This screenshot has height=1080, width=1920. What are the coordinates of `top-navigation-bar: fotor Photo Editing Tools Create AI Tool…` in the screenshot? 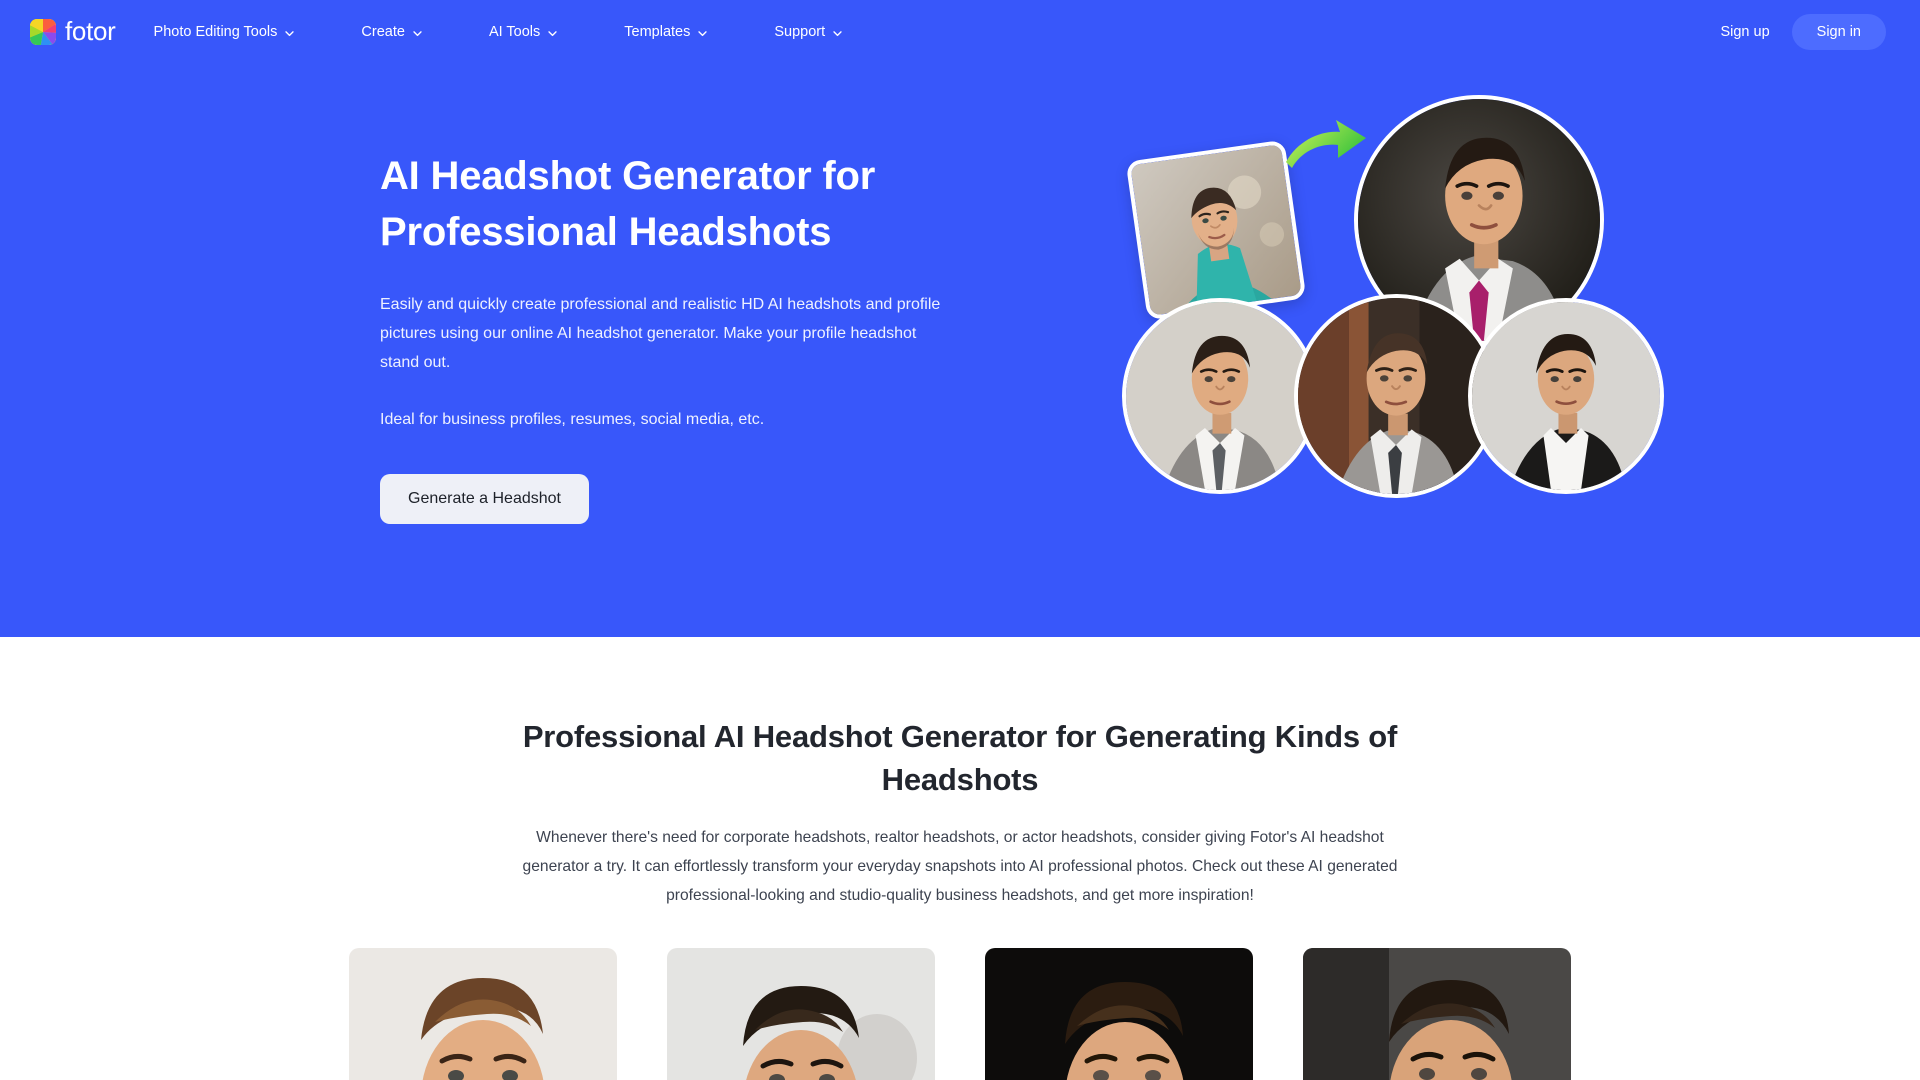 It's located at (960, 32).